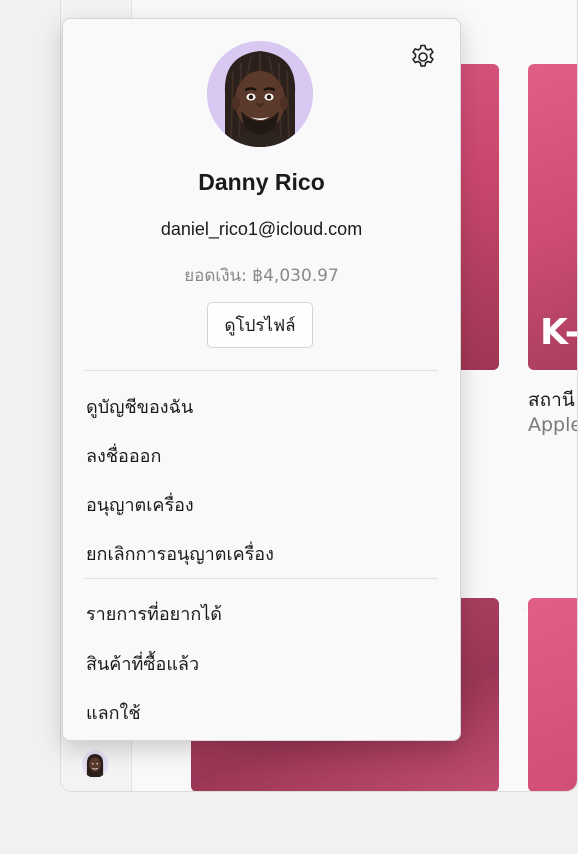  What do you see at coordinates (180, 553) in the screenshot?
I see `menu-item-deauthorize: ยกเลิกการอนุญาตเครื่อง` at bounding box center [180, 553].